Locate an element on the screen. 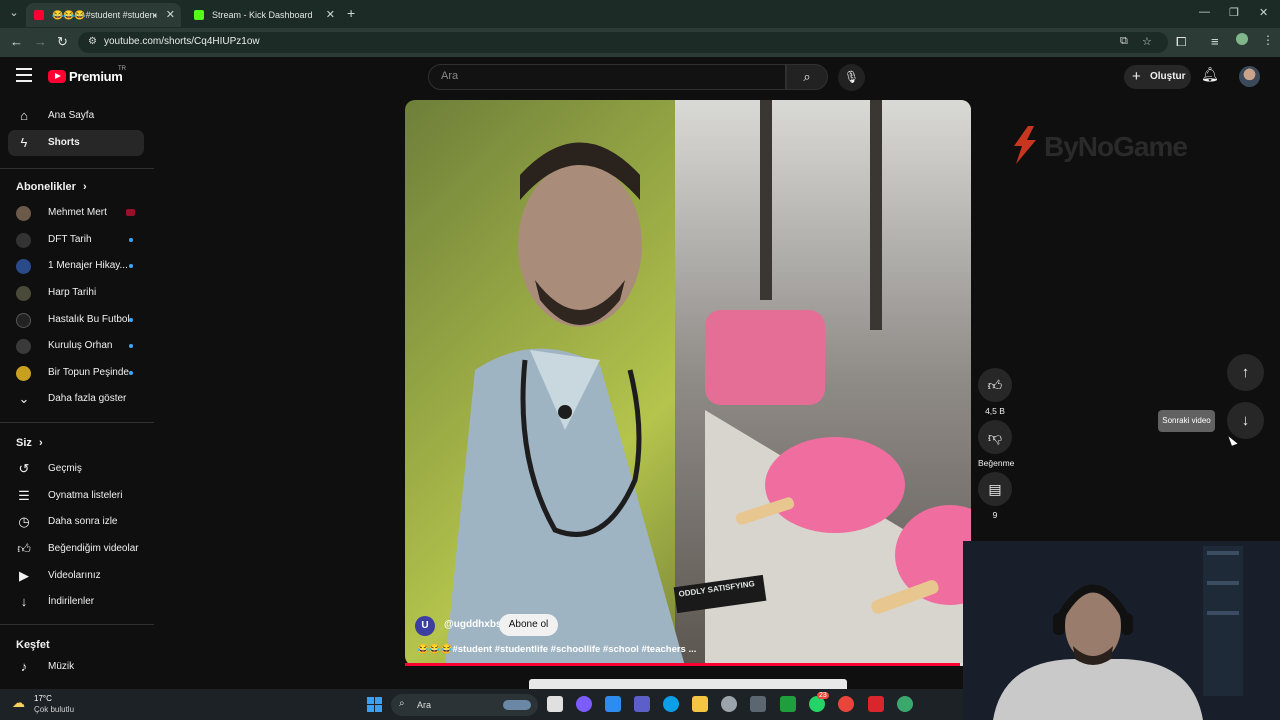 Image resolution: width=1280 pixels, height=720 pixels. sidebar-item-label: Kuruluş Orhan is located at coordinates (80, 345).